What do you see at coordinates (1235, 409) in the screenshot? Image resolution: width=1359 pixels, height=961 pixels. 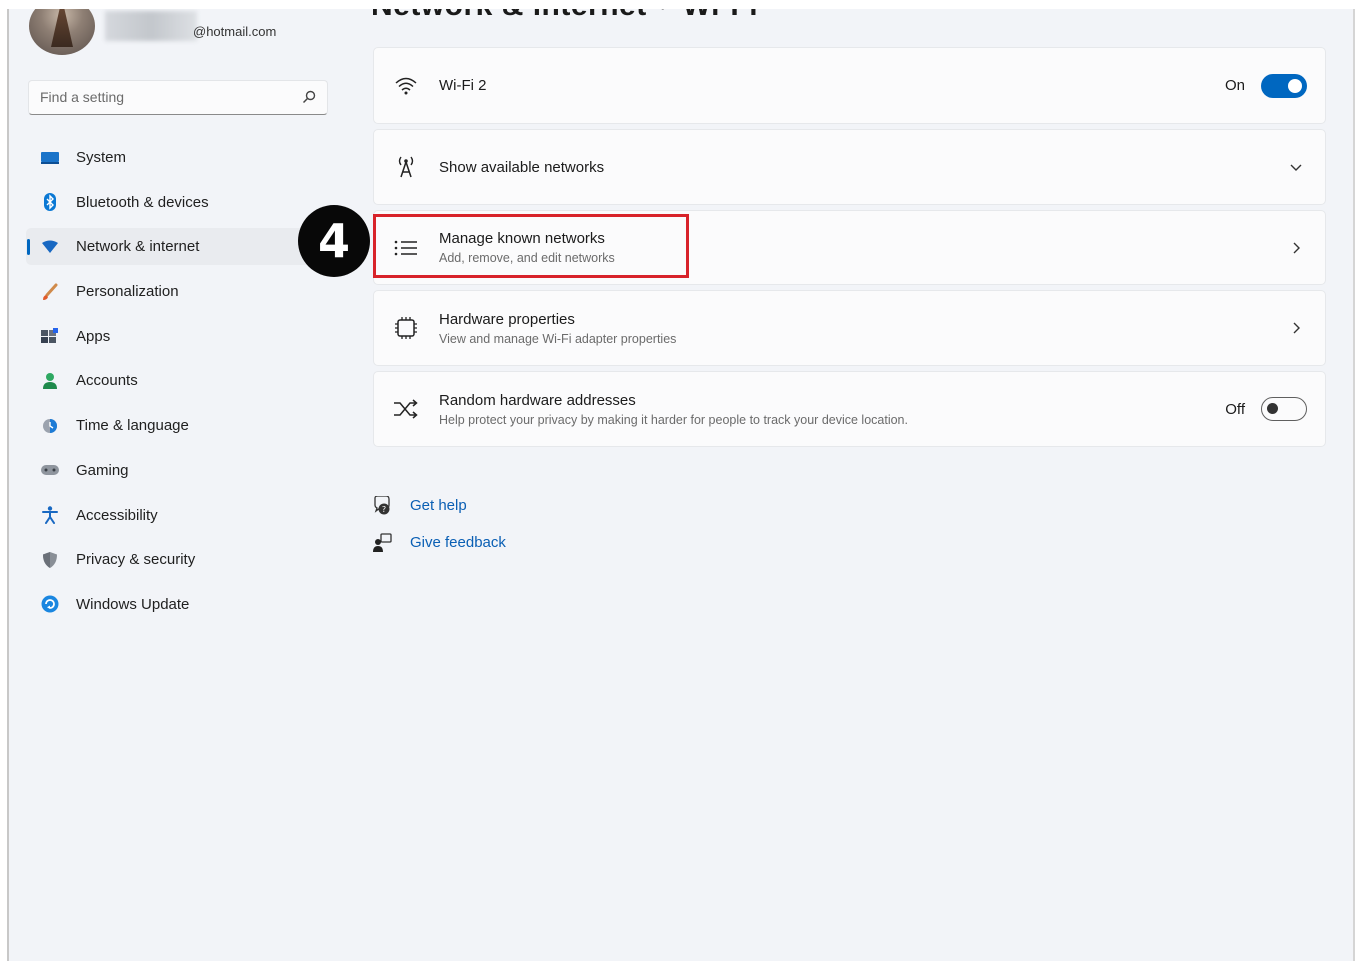 I see `random-hw-state-label: Off` at bounding box center [1235, 409].